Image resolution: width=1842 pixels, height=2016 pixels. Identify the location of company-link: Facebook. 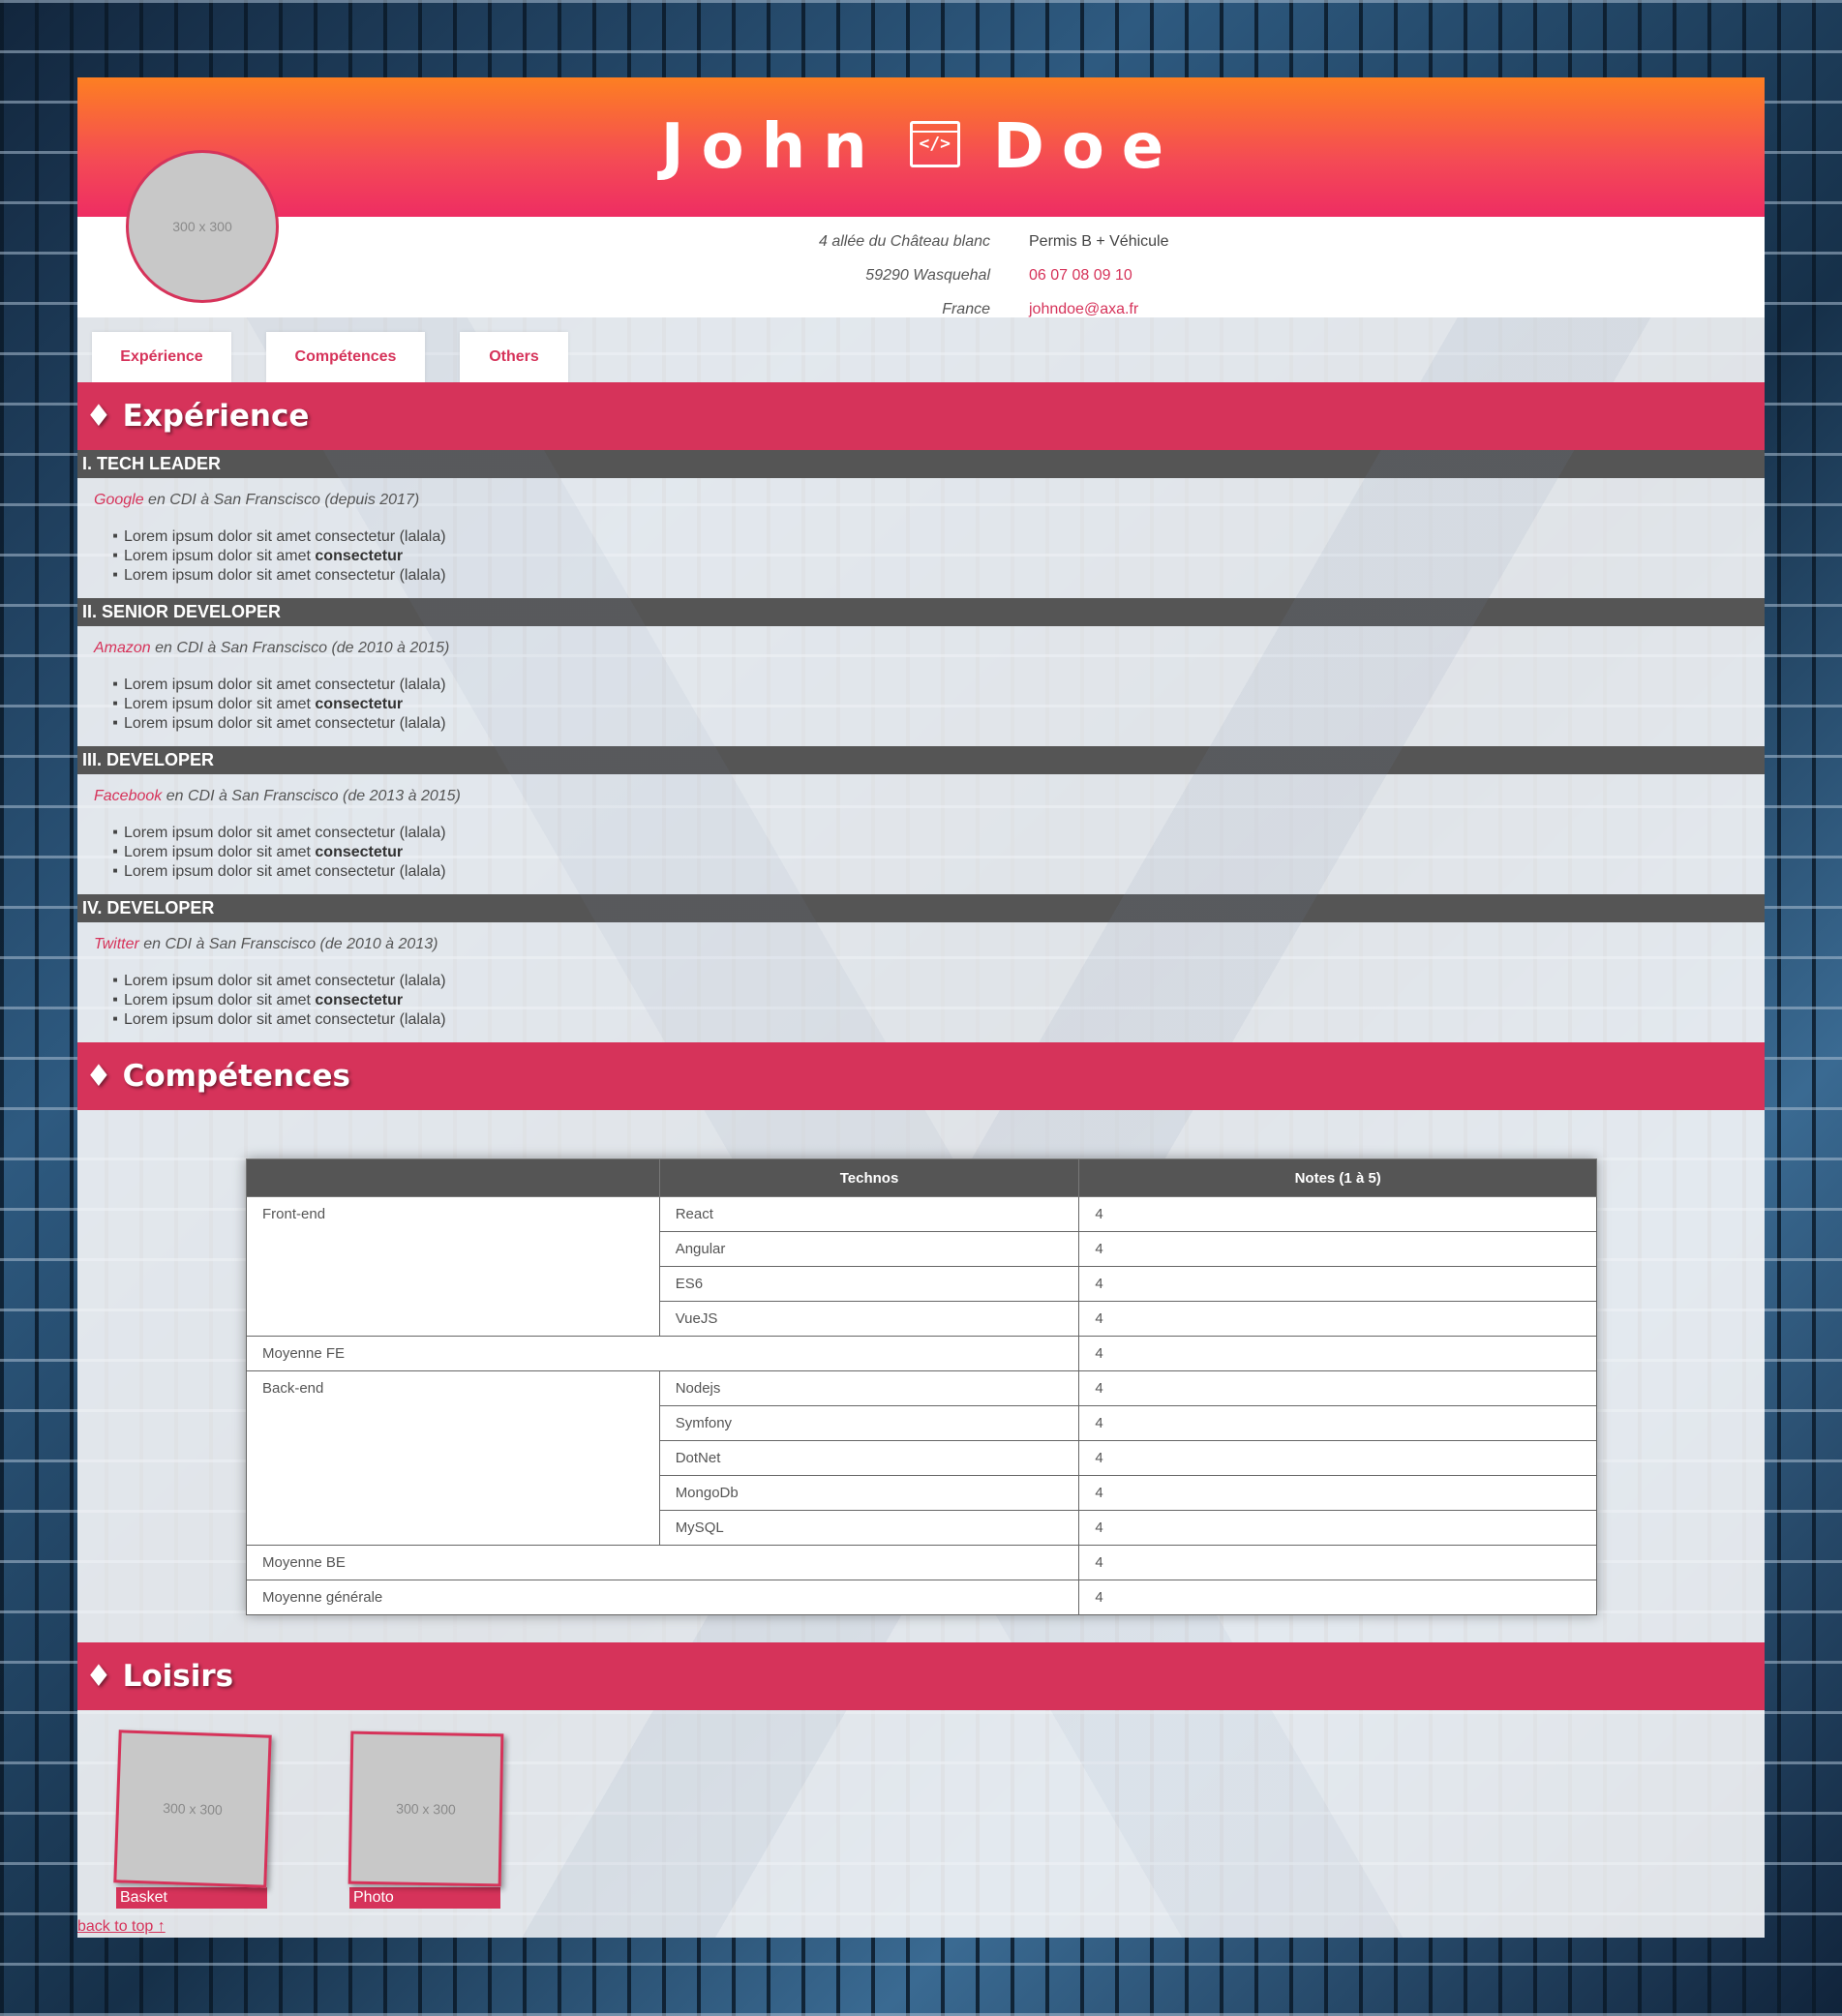
(128, 796).